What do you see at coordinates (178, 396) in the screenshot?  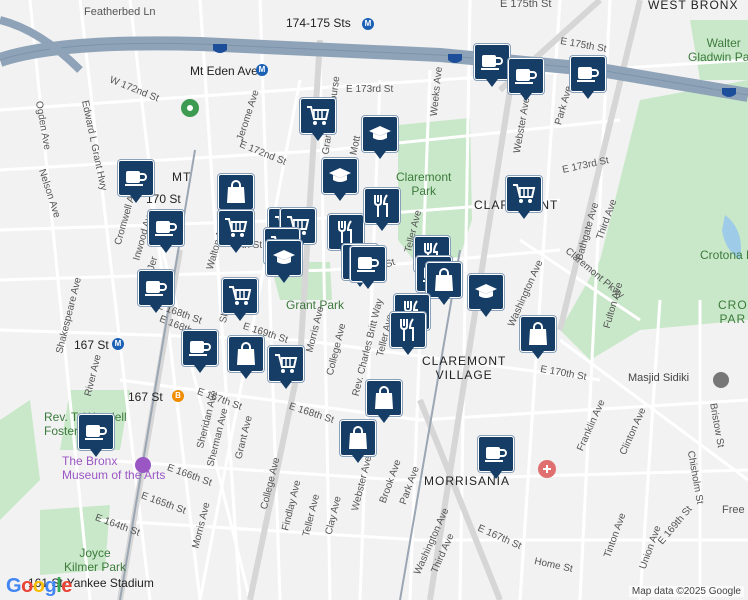 I see `transit-icon: B` at bounding box center [178, 396].